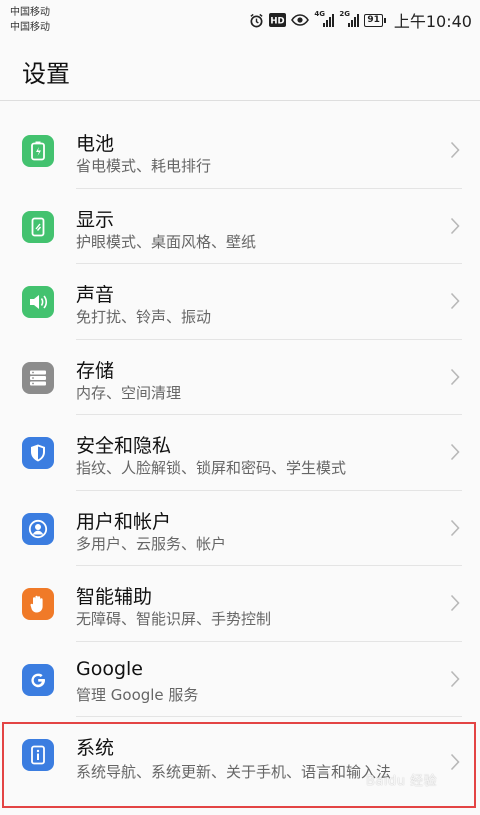 The width and height of the screenshot is (480, 815). I want to click on highlight-box, so click(239, 765).